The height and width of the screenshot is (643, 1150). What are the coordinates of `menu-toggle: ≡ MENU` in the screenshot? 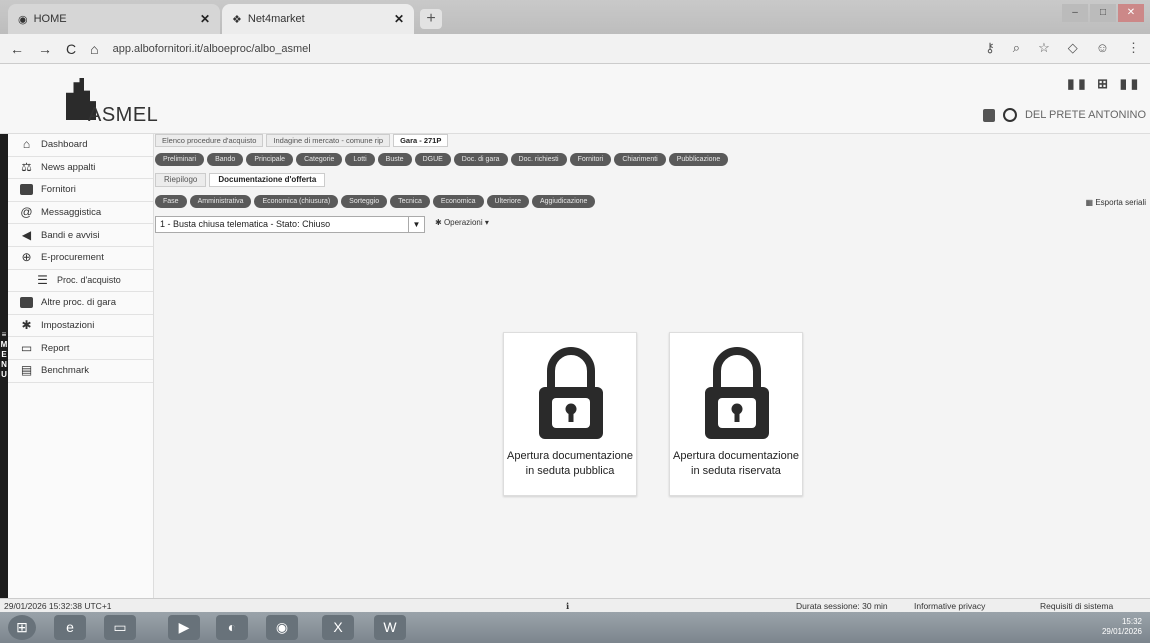 It's located at (4, 355).